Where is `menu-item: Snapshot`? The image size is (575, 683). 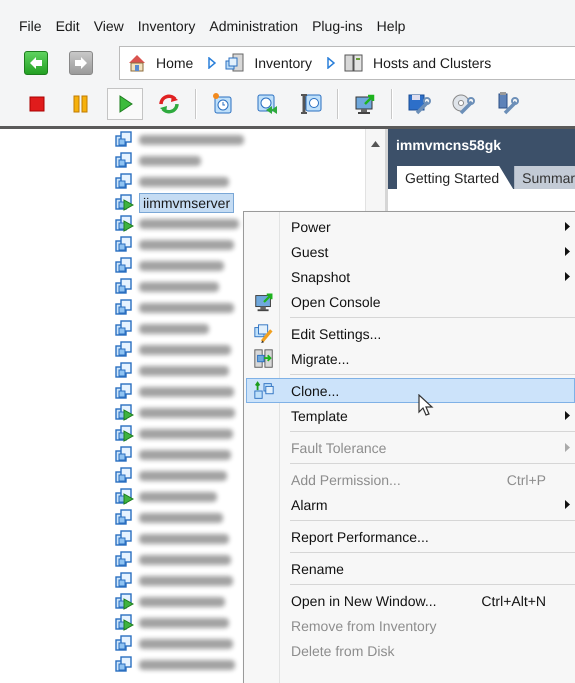 menu-item: Snapshot is located at coordinates (410, 276).